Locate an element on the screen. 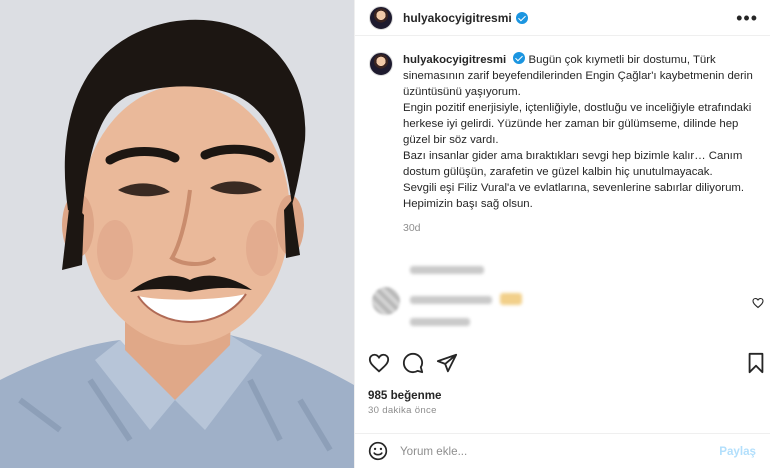 The image size is (770, 468). author-avatar is located at coordinates (381, 17).